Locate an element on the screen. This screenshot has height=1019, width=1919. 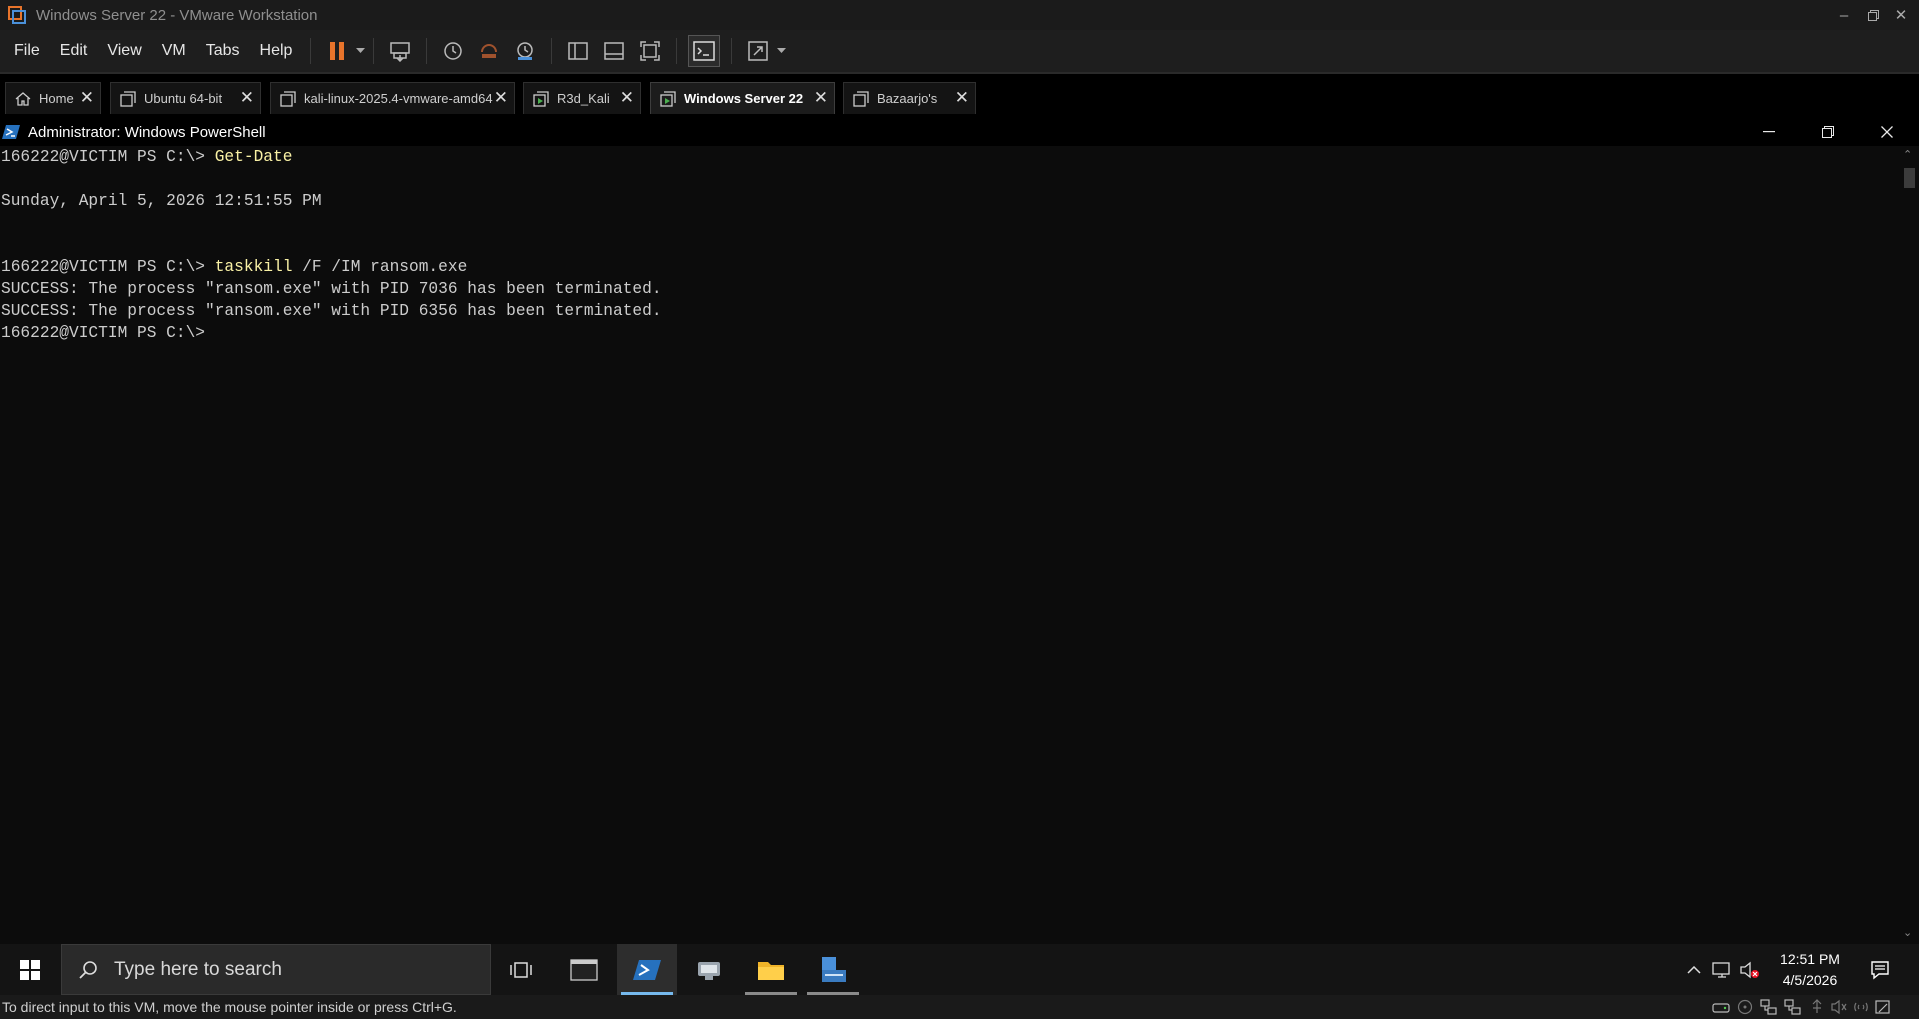
tab-bazaarjos: Bazaarjo's ✕ is located at coordinates (909, 98).